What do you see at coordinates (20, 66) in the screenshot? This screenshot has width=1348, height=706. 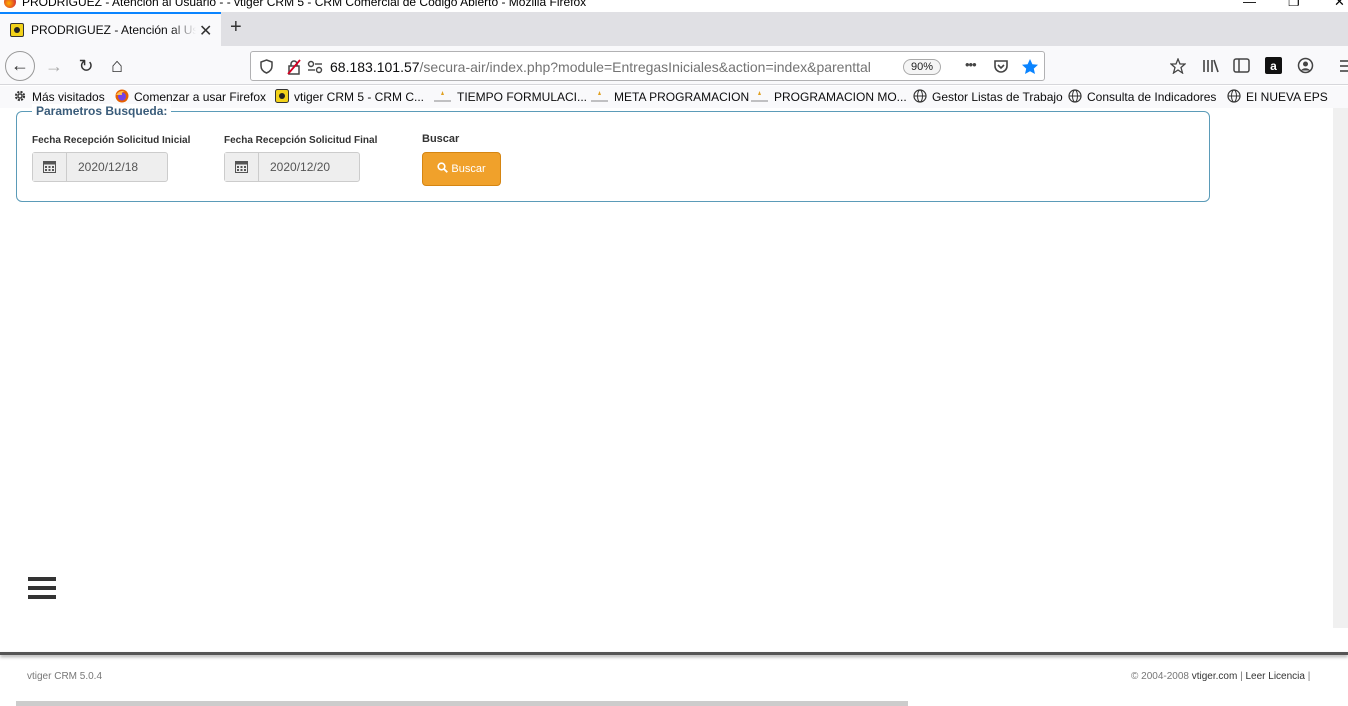 I see `back-button: ←` at bounding box center [20, 66].